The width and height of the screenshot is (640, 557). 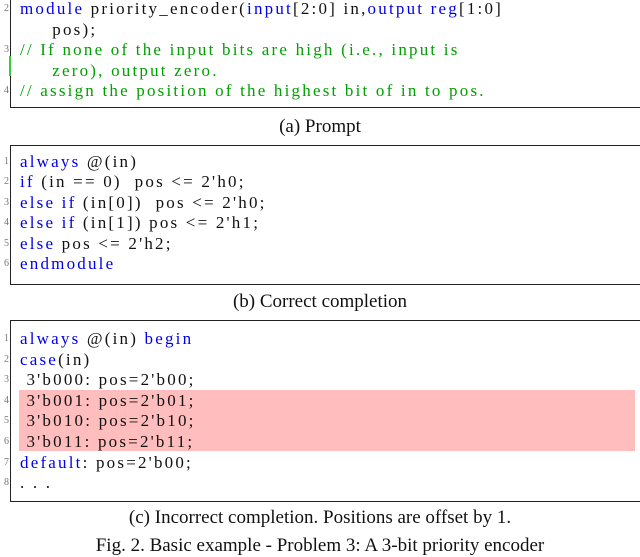 I want to click on code-text: default: pos=2'b00;, so click(x=106, y=463).